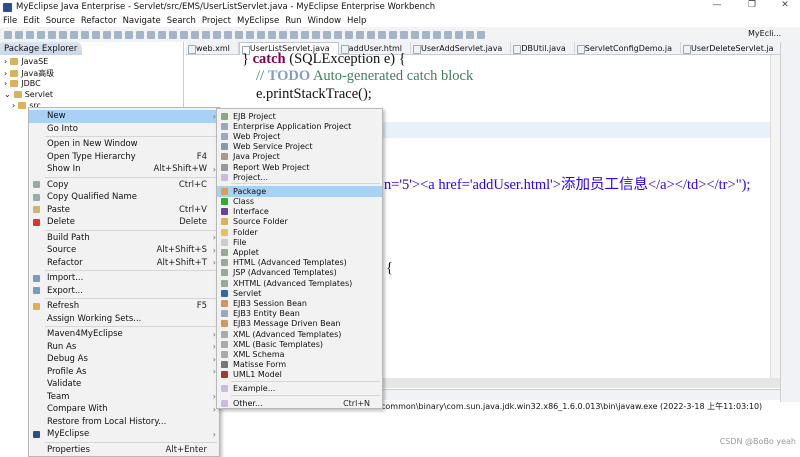  Describe the element at coordinates (299, 273) in the screenshot. I see `menu-item-jsp-advanced-templates: JSP (Advanced Templates)` at that location.